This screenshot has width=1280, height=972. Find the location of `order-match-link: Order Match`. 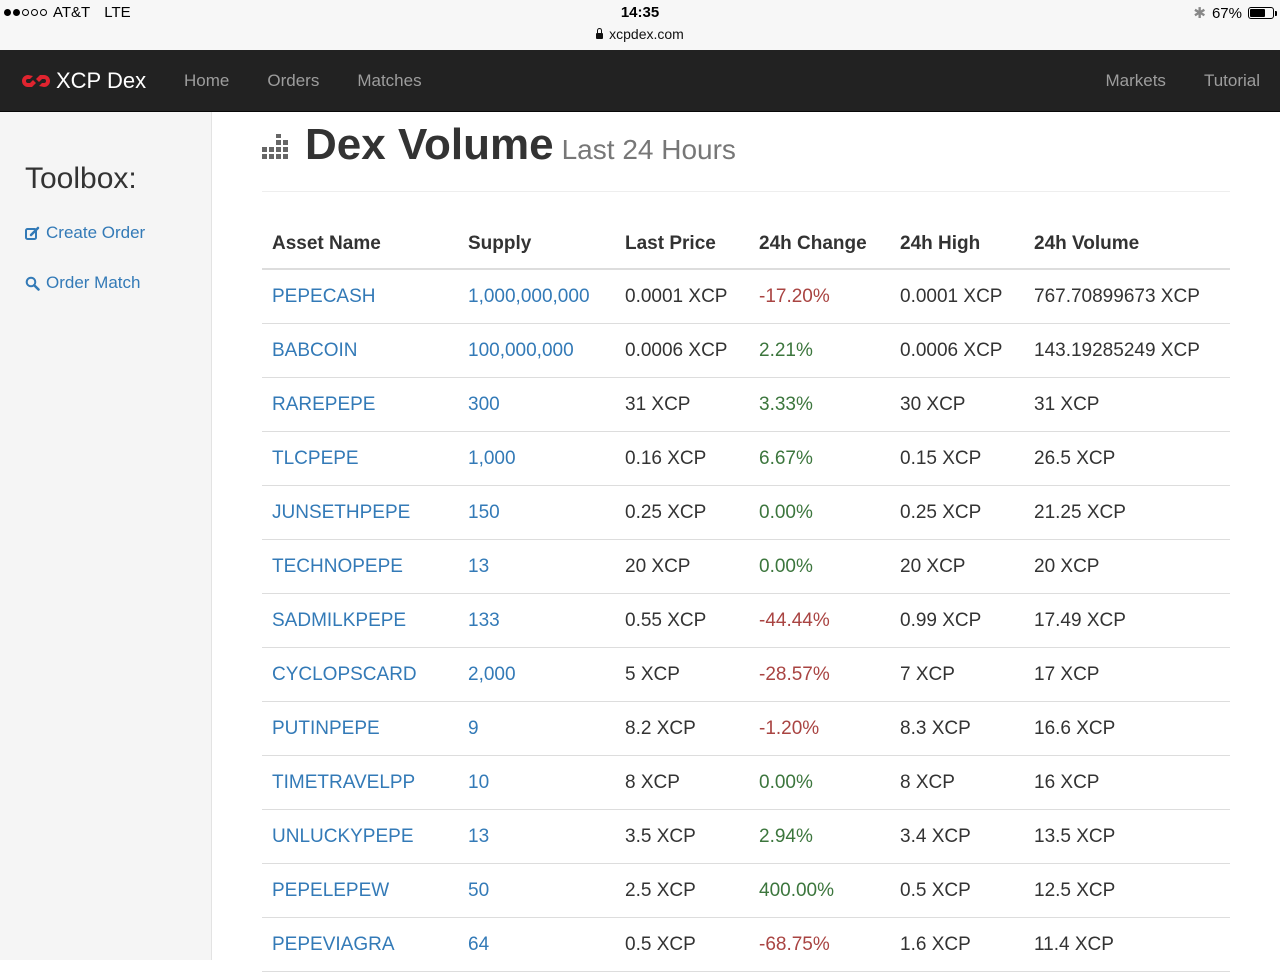

order-match-link: Order Match is located at coordinates (82, 283).